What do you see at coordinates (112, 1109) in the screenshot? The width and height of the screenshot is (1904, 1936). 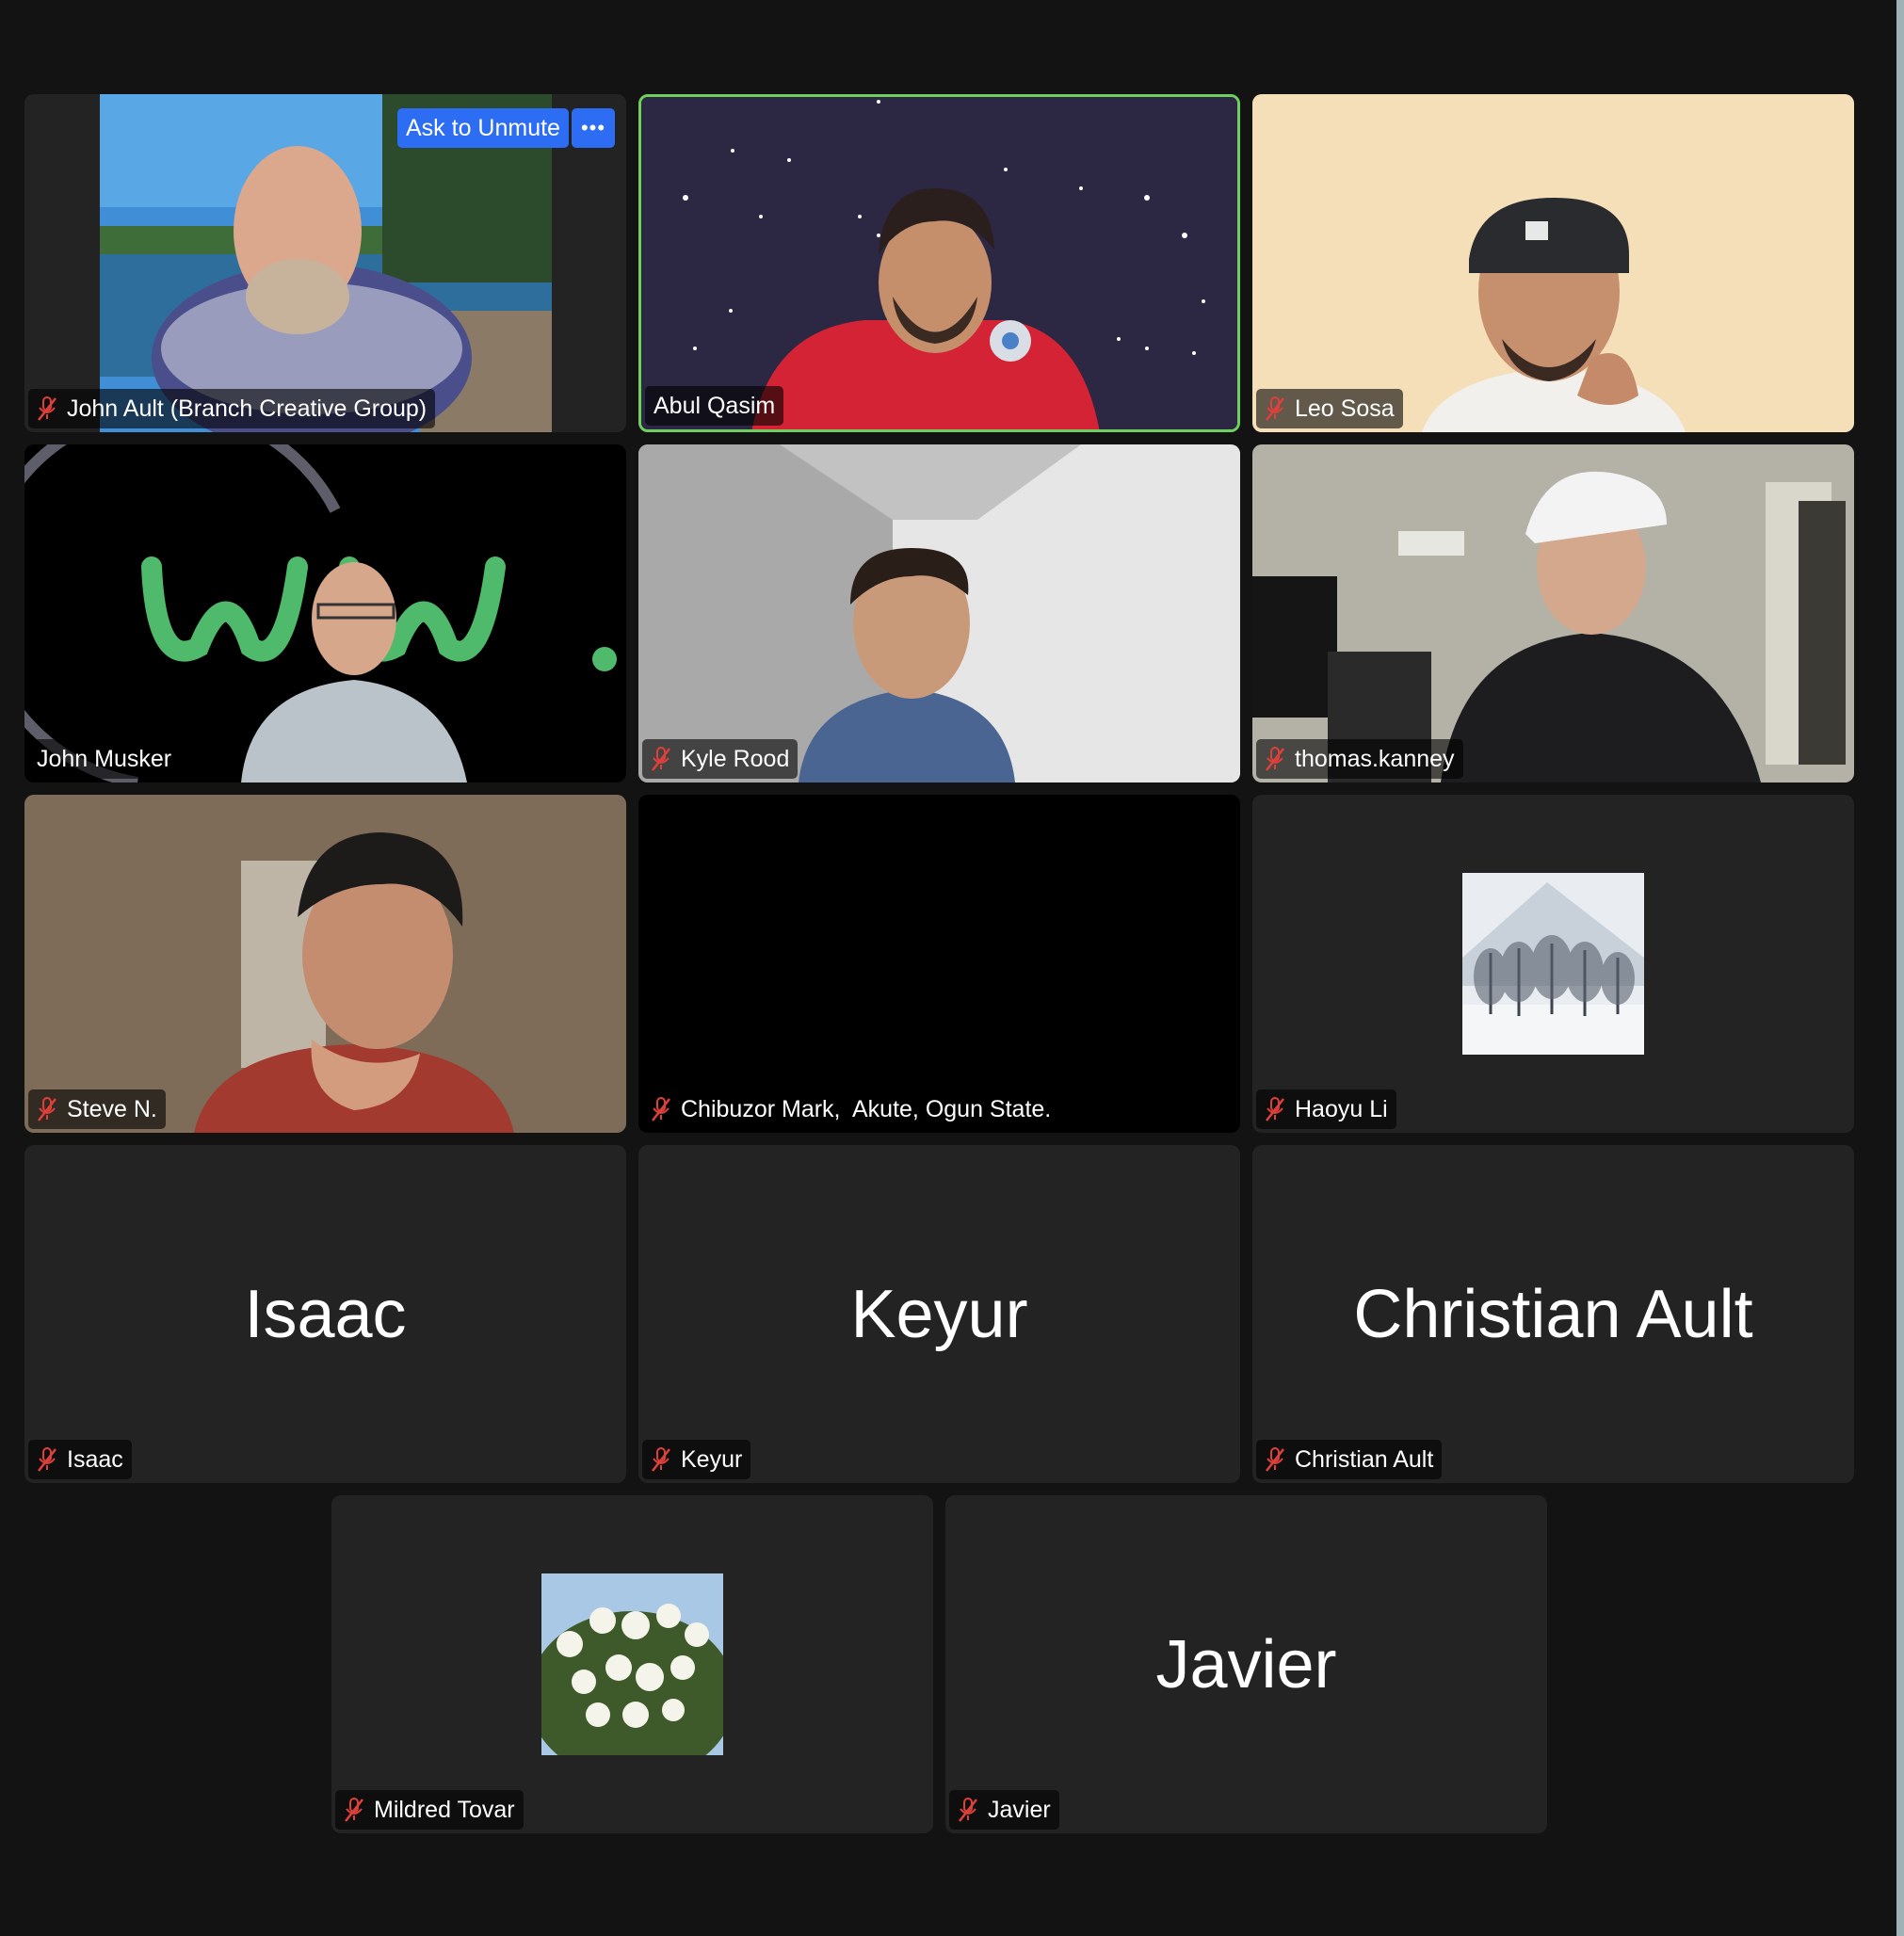 I see `participant-name: Steve N.` at bounding box center [112, 1109].